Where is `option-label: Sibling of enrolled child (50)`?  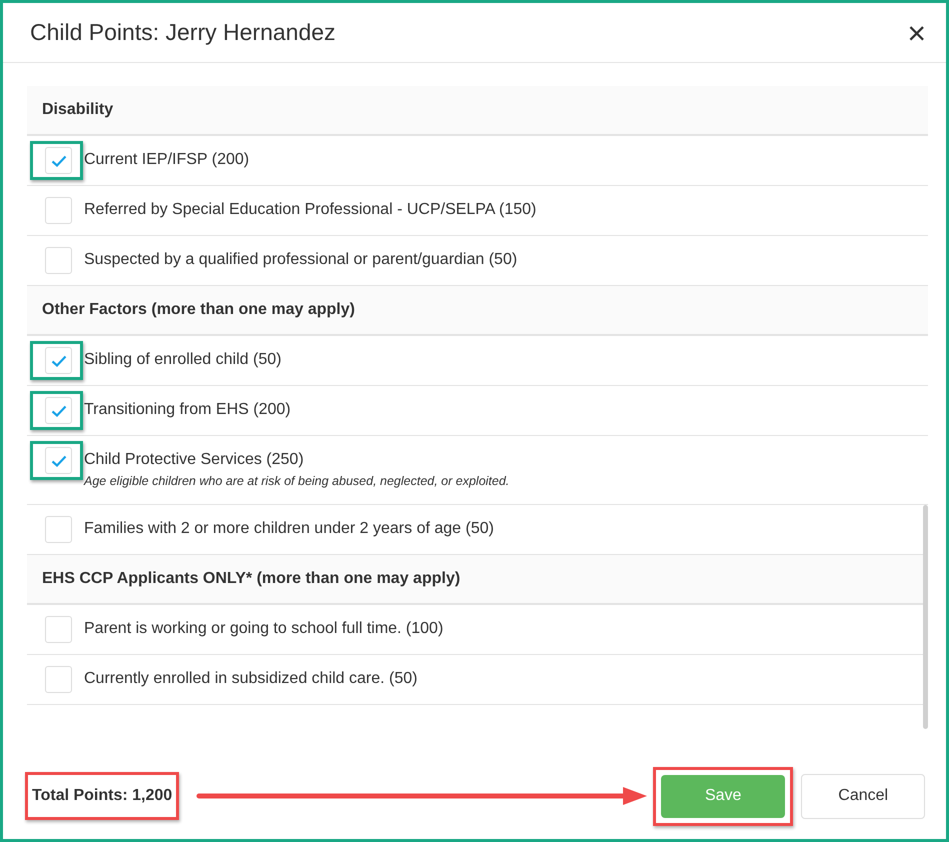 option-label: Sibling of enrolled child (50) is located at coordinates (183, 360).